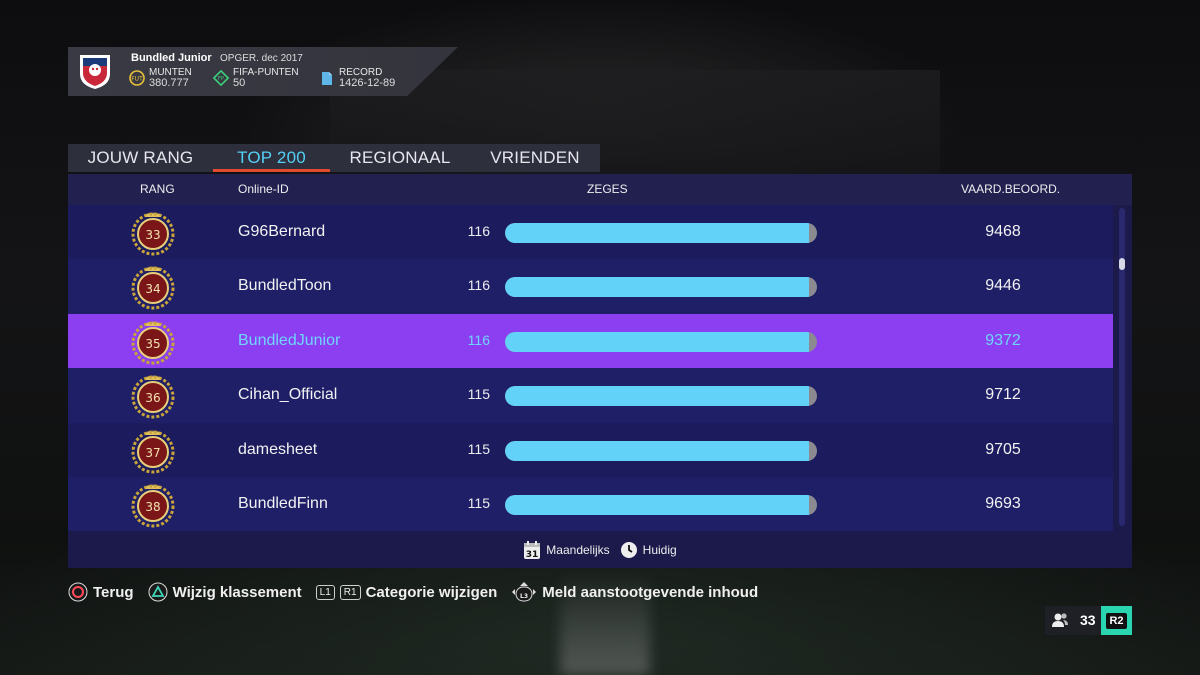 The height and width of the screenshot is (675, 1200). Describe the element at coordinates (350, 592) in the screenshot. I see `r1-key: R1` at that location.